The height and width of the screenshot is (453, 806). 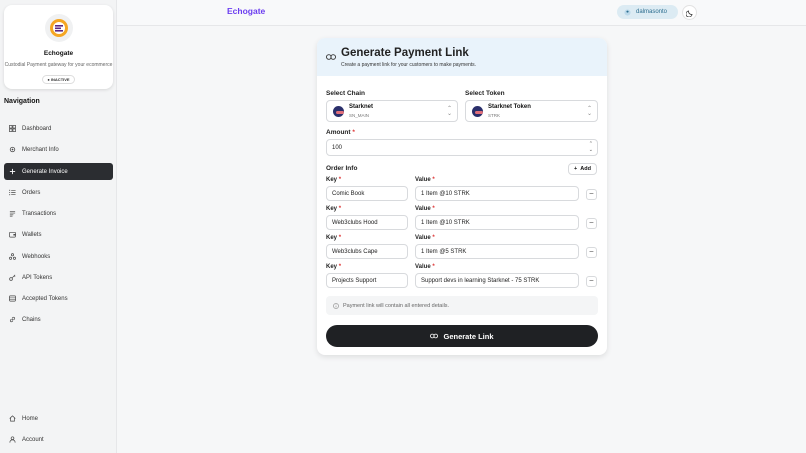 What do you see at coordinates (461, 13) in the screenshot?
I see `top-bar` at bounding box center [461, 13].